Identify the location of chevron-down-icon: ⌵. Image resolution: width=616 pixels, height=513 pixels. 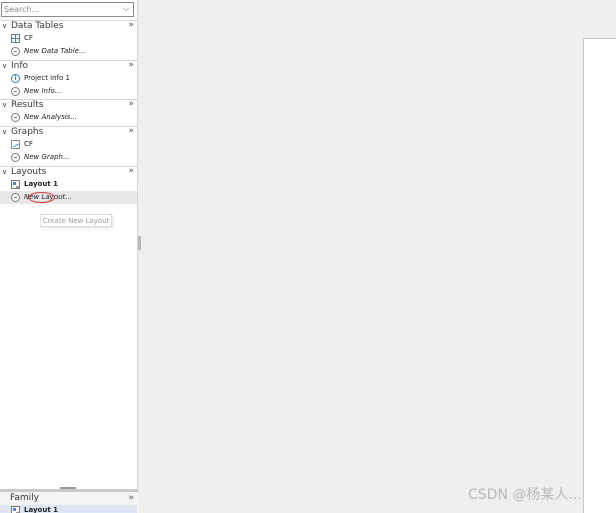
(126, 9).